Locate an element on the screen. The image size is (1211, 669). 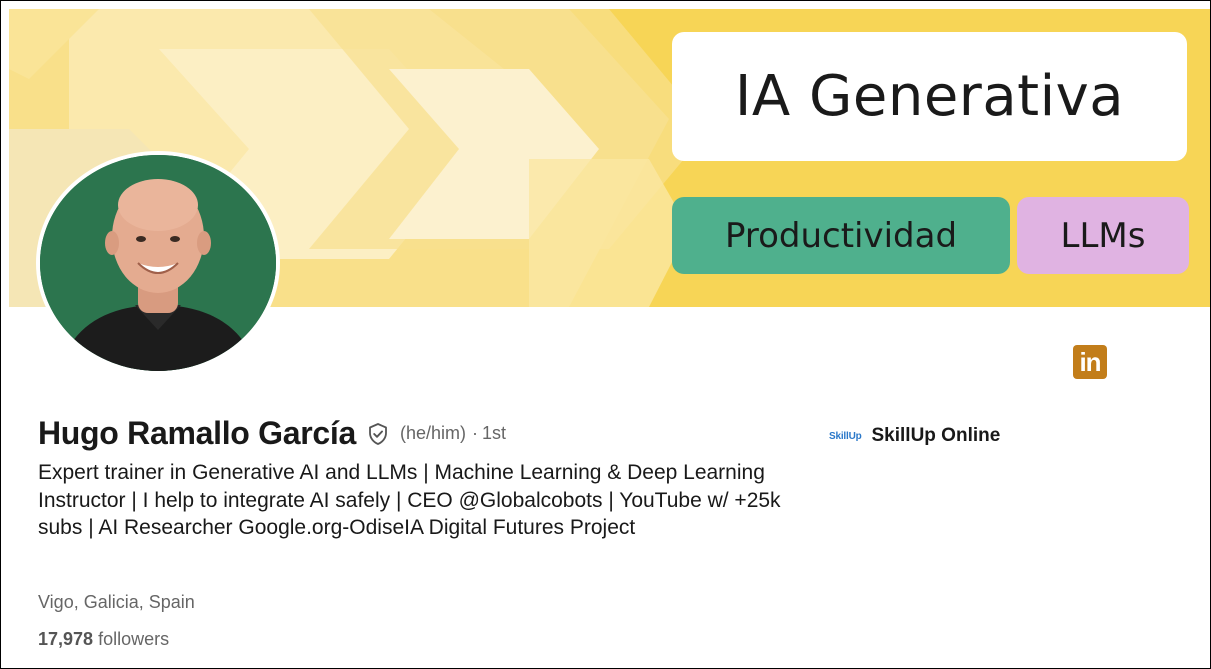
current-company: SkillUp SkillUp Online is located at coordinates (914, 436).